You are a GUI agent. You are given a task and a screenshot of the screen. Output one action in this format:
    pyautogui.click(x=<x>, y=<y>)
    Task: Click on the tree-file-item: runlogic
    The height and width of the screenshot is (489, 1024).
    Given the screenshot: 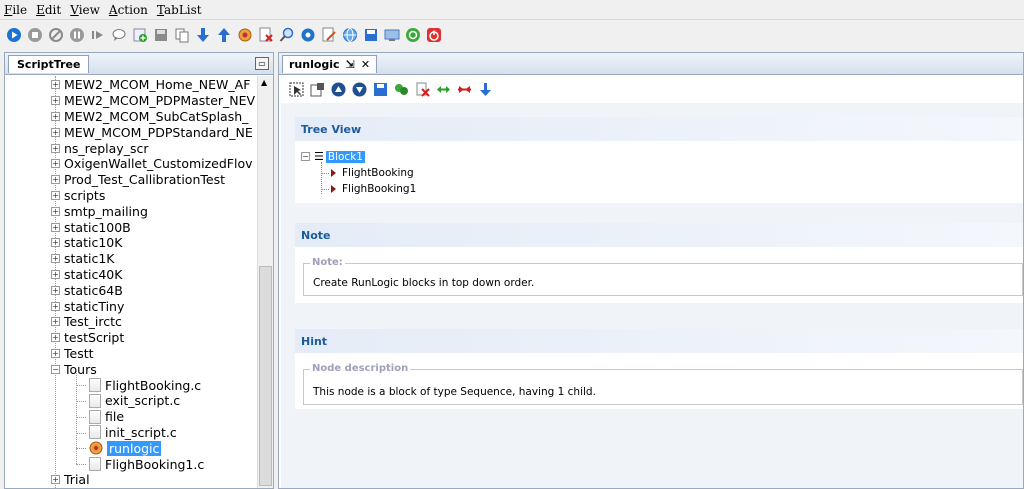 What is the action you would take?
    pyautogui.click(x=125, y=448)
    